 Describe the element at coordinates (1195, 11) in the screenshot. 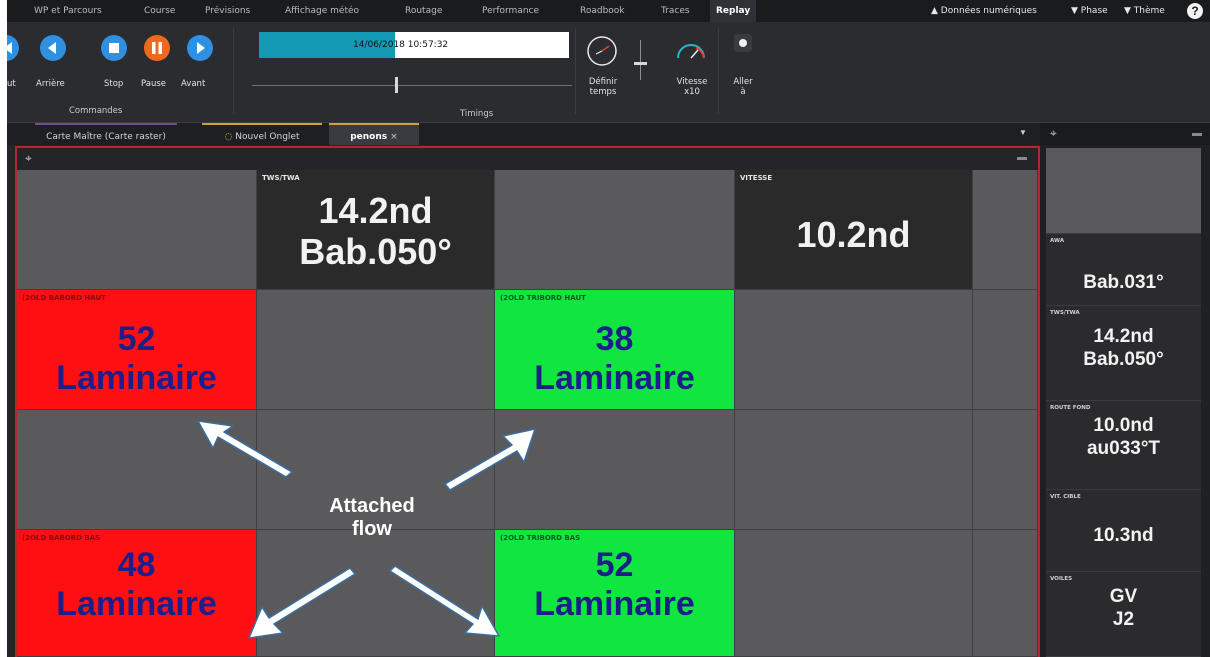

I see `help-icon: ?` at that location.